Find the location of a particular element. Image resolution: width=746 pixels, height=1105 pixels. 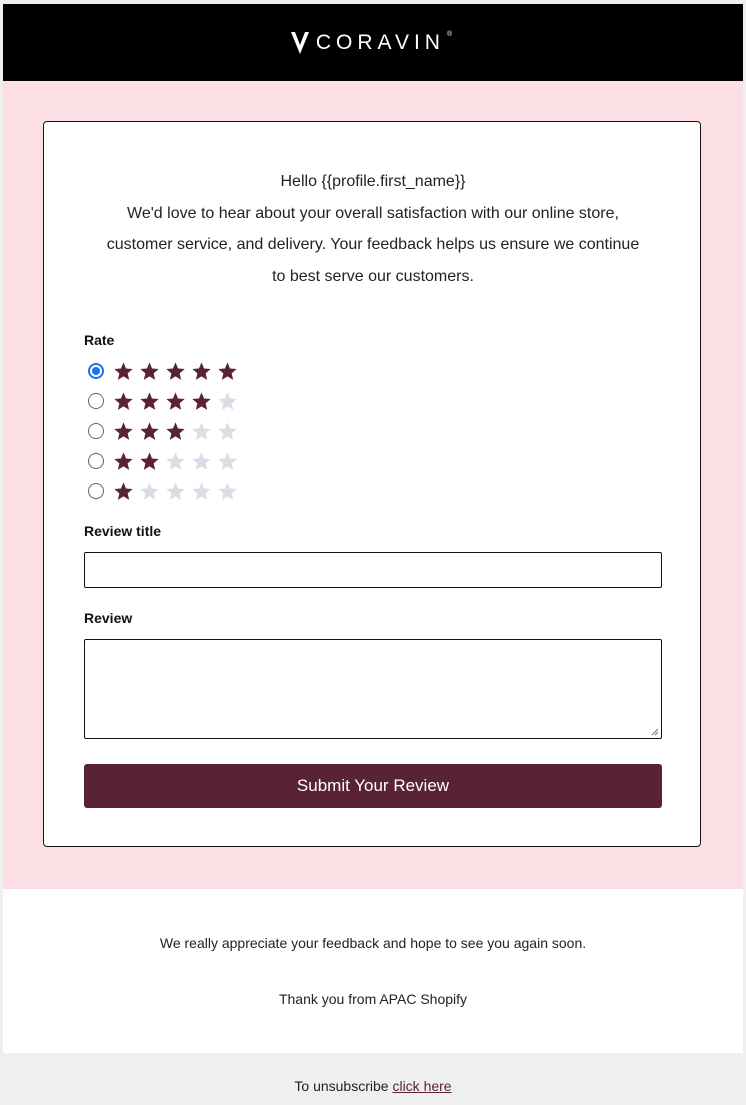

review-textarea is located at coordinates (373, 689).